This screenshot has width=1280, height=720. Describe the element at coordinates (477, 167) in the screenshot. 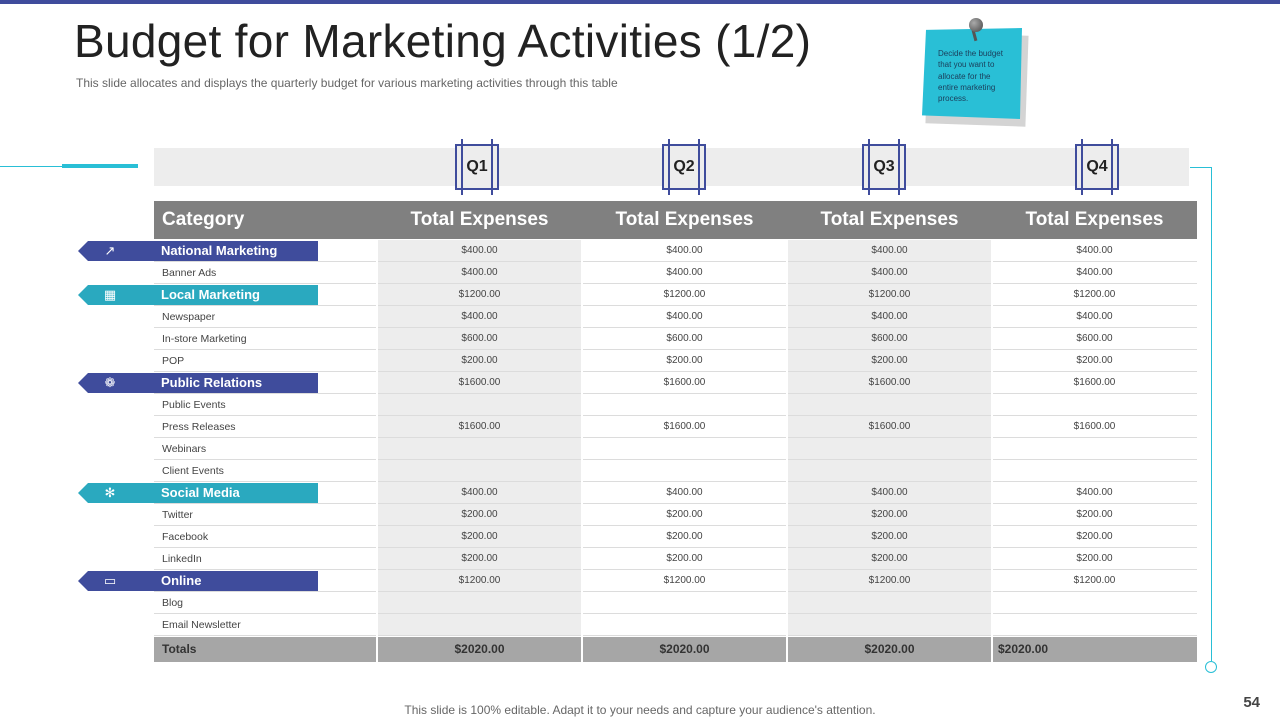

I see `quarter-label-q1: Q1` at that location.